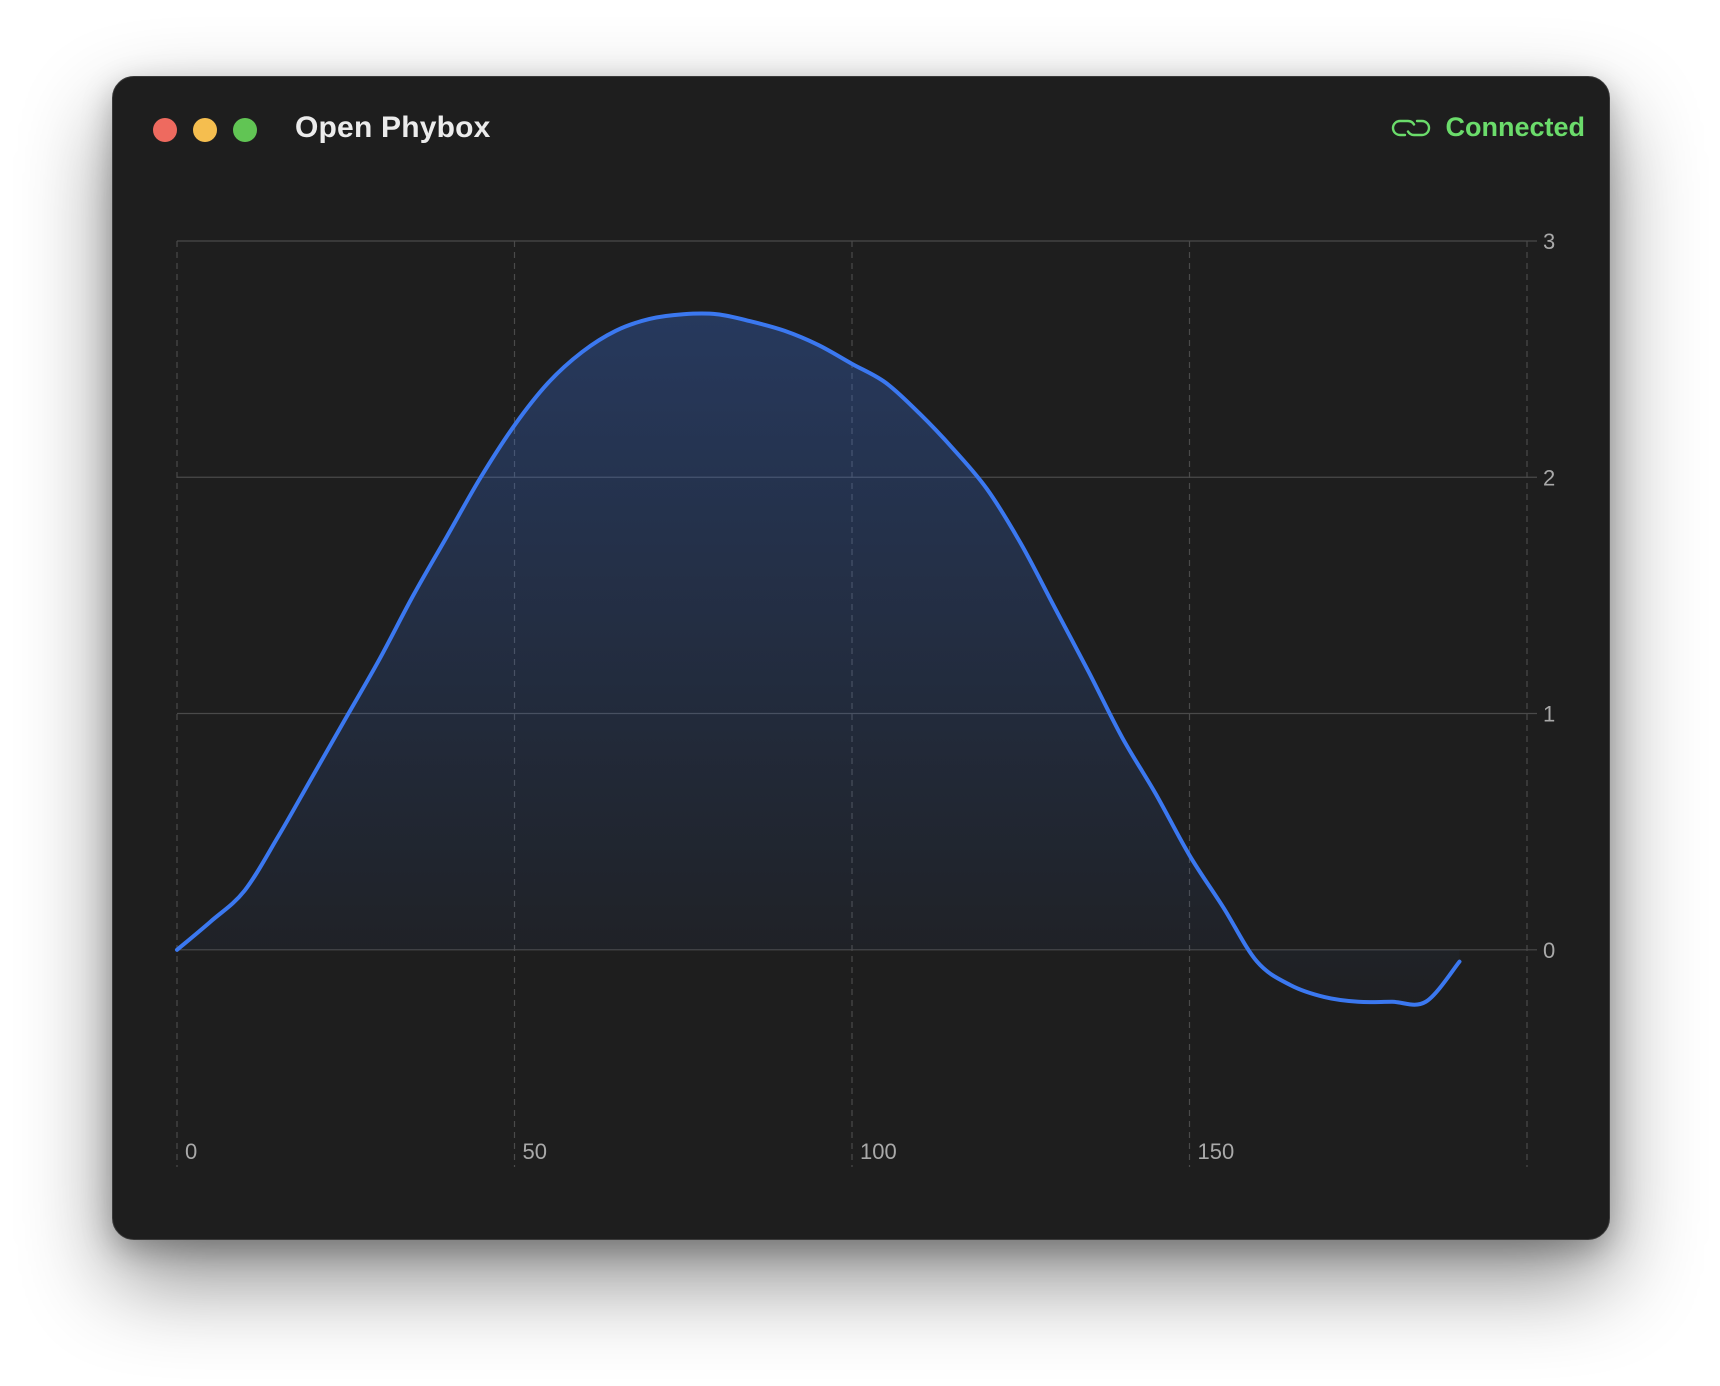 The image size is (1720, 1386). I want to click on y-tick-label: 1, so click(1549, 714).